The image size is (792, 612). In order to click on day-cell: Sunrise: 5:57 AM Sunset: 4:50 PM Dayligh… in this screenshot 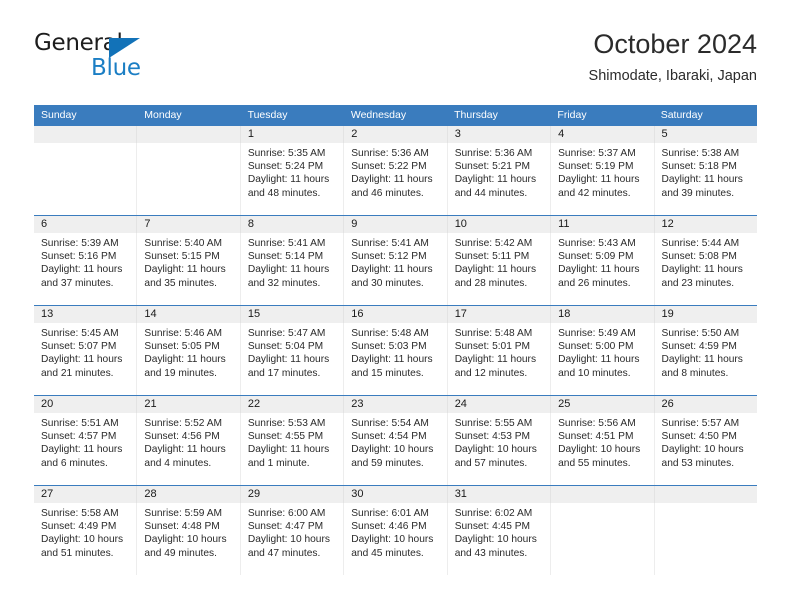, I will do `click(705, 449)`.